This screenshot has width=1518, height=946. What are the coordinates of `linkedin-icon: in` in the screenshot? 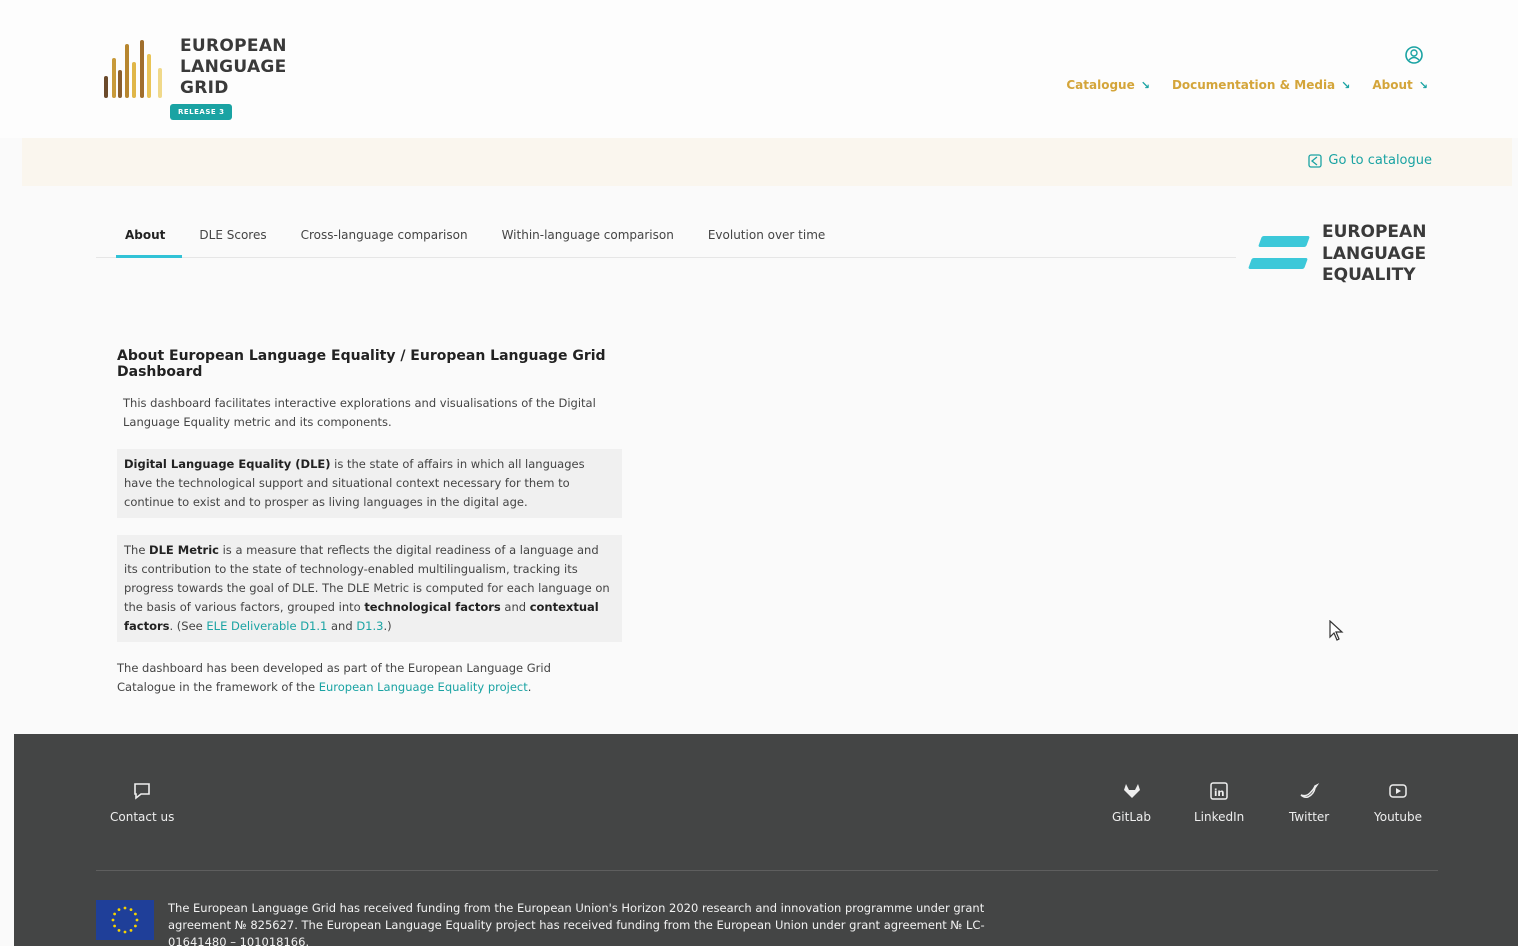 It's located at (1219, 791).